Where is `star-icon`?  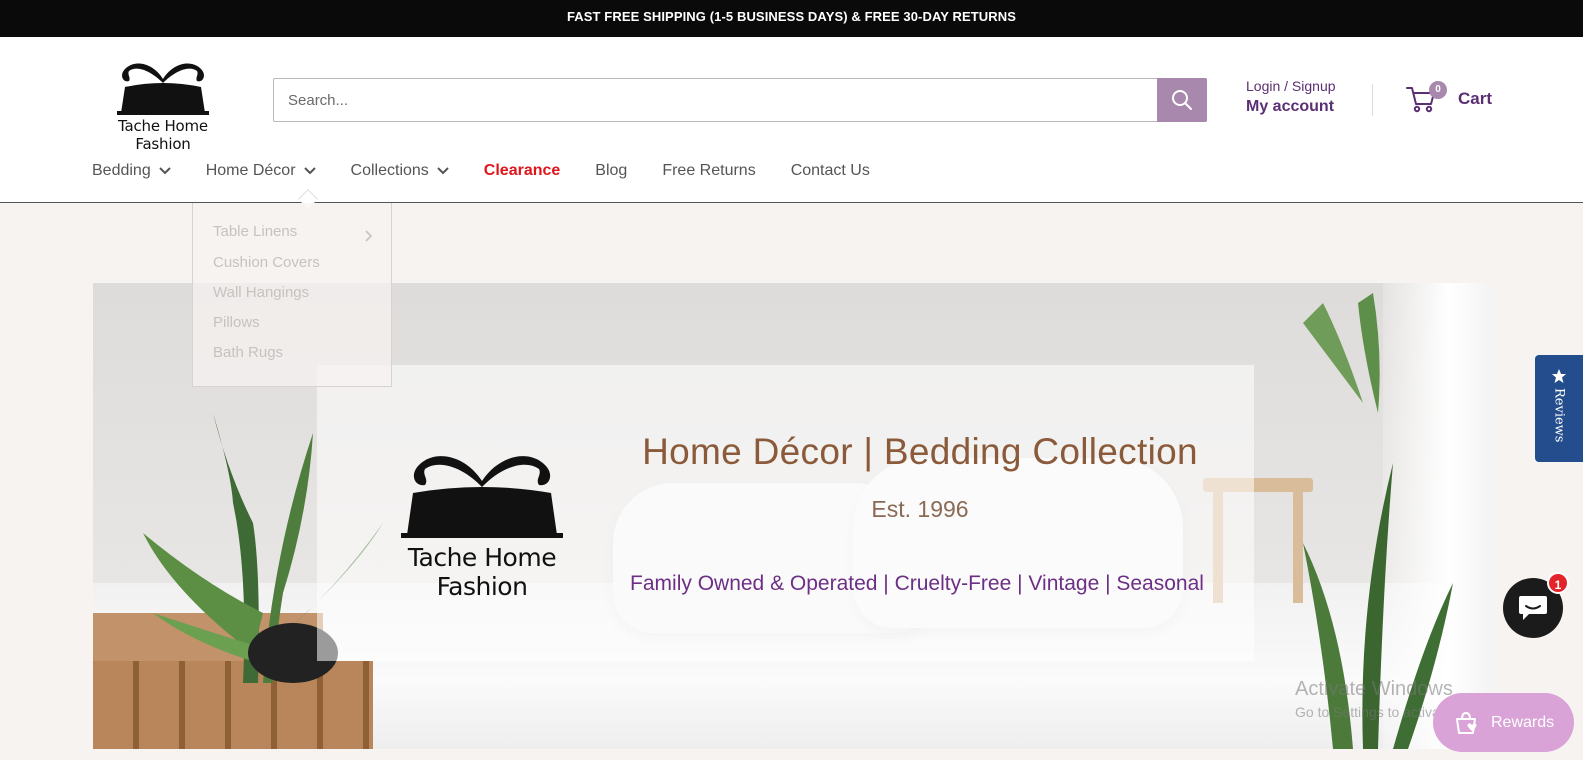
star-icon is located at coordinates (1559, 376).